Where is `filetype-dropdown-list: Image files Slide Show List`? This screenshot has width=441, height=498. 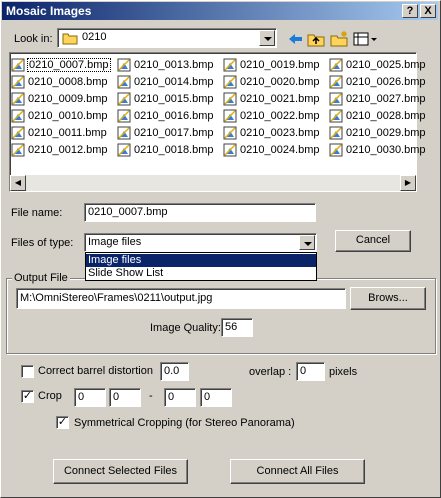 filetype-dropdown-list: Image files Slide Show List is located at coordinates (201, 266).